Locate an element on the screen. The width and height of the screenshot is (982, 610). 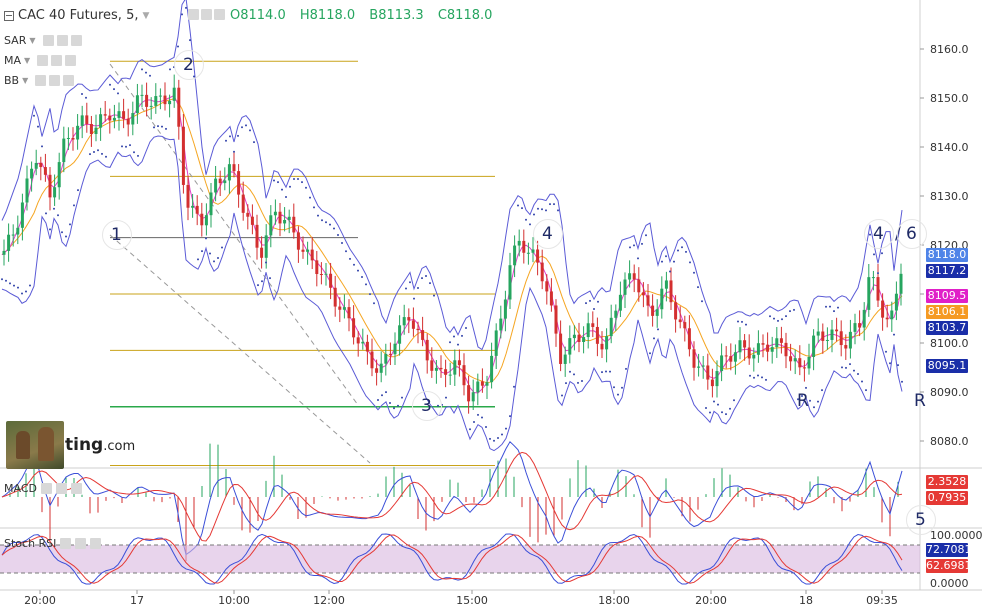
indicator-label: BB is located at coordinates (12, 80).